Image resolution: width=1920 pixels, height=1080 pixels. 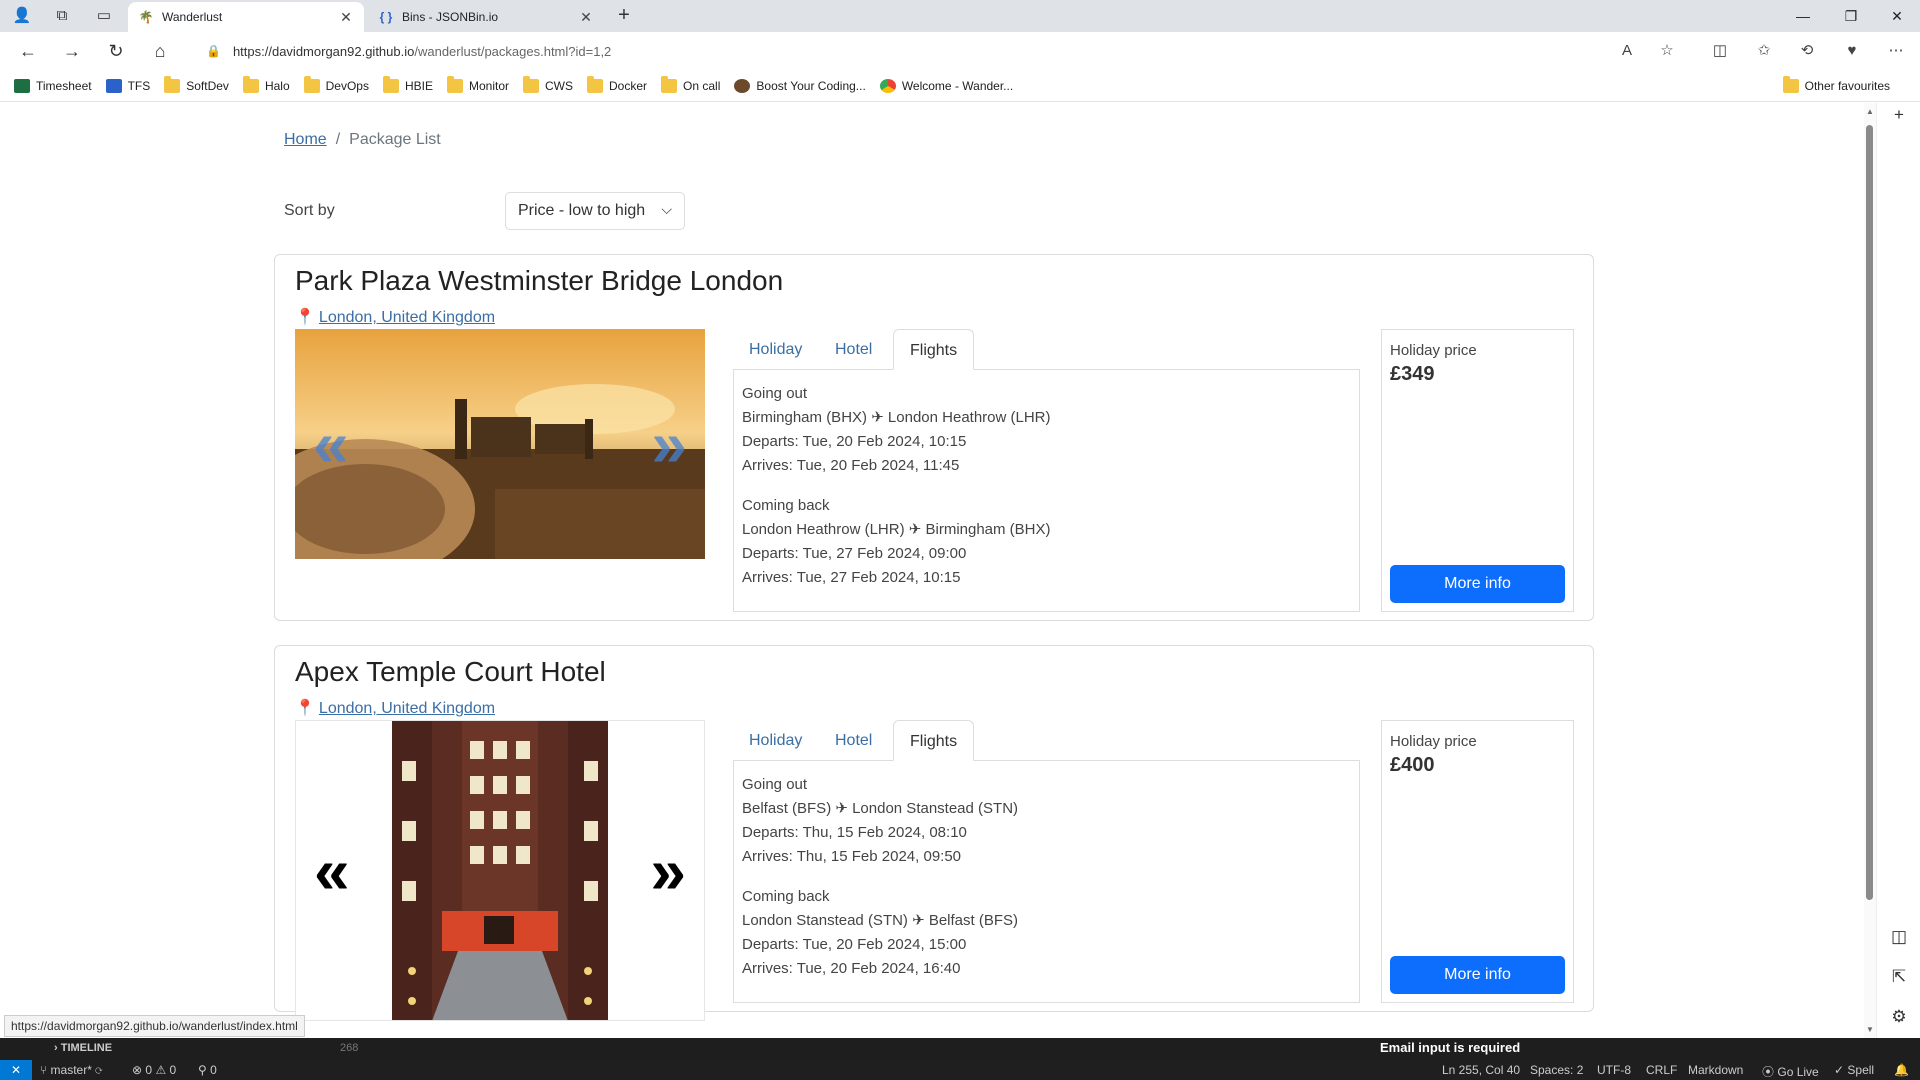 I want to click on go-live-button: ⦿ Go Live, so click(x=1790, y=1071).